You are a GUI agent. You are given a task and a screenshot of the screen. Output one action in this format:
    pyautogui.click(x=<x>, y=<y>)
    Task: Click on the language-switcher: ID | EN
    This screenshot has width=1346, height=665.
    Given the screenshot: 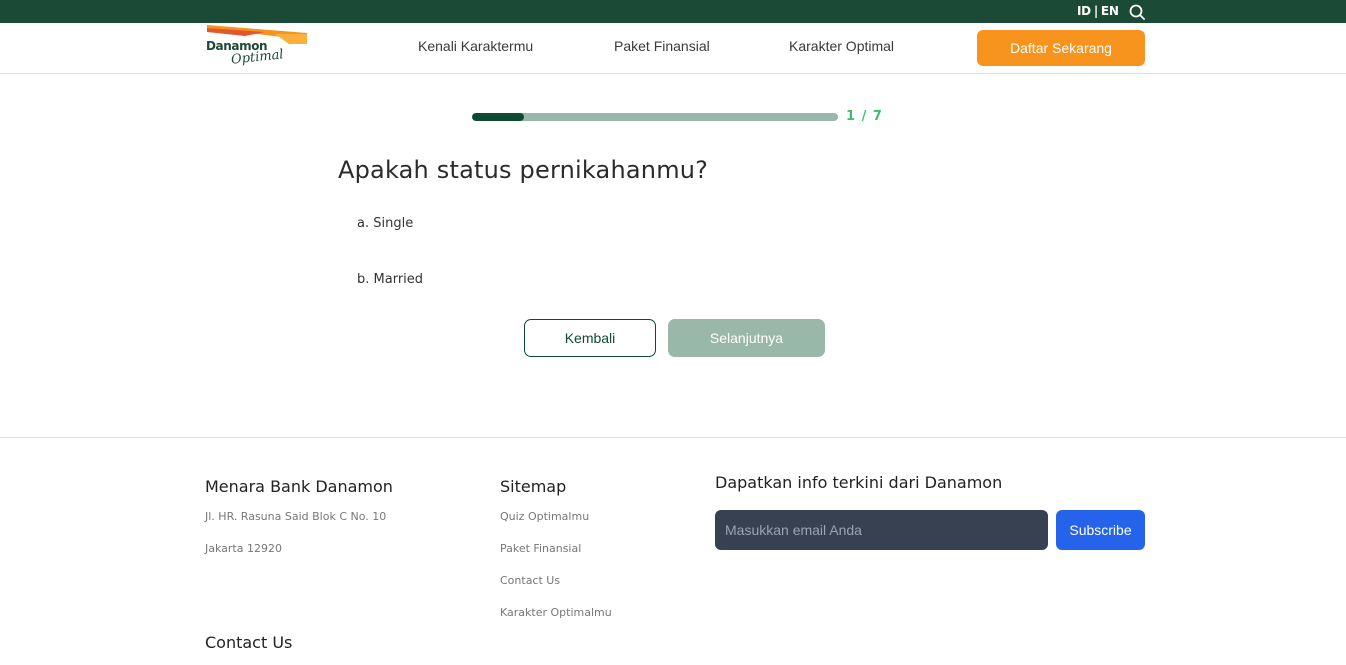 What is the action you would take?
    pyautogui.click(x=1098, y=11)
    